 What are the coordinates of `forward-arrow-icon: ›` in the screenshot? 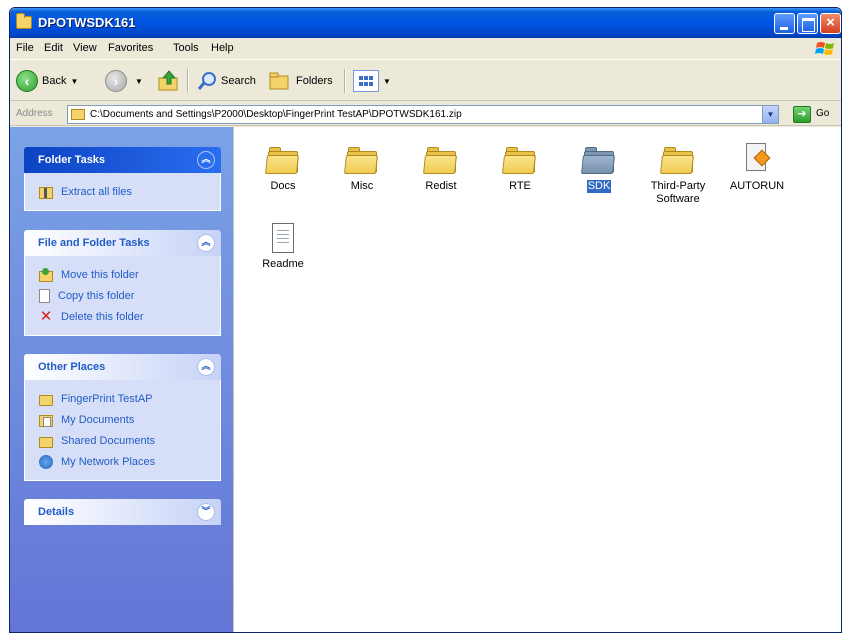 It's located at (116, 81).